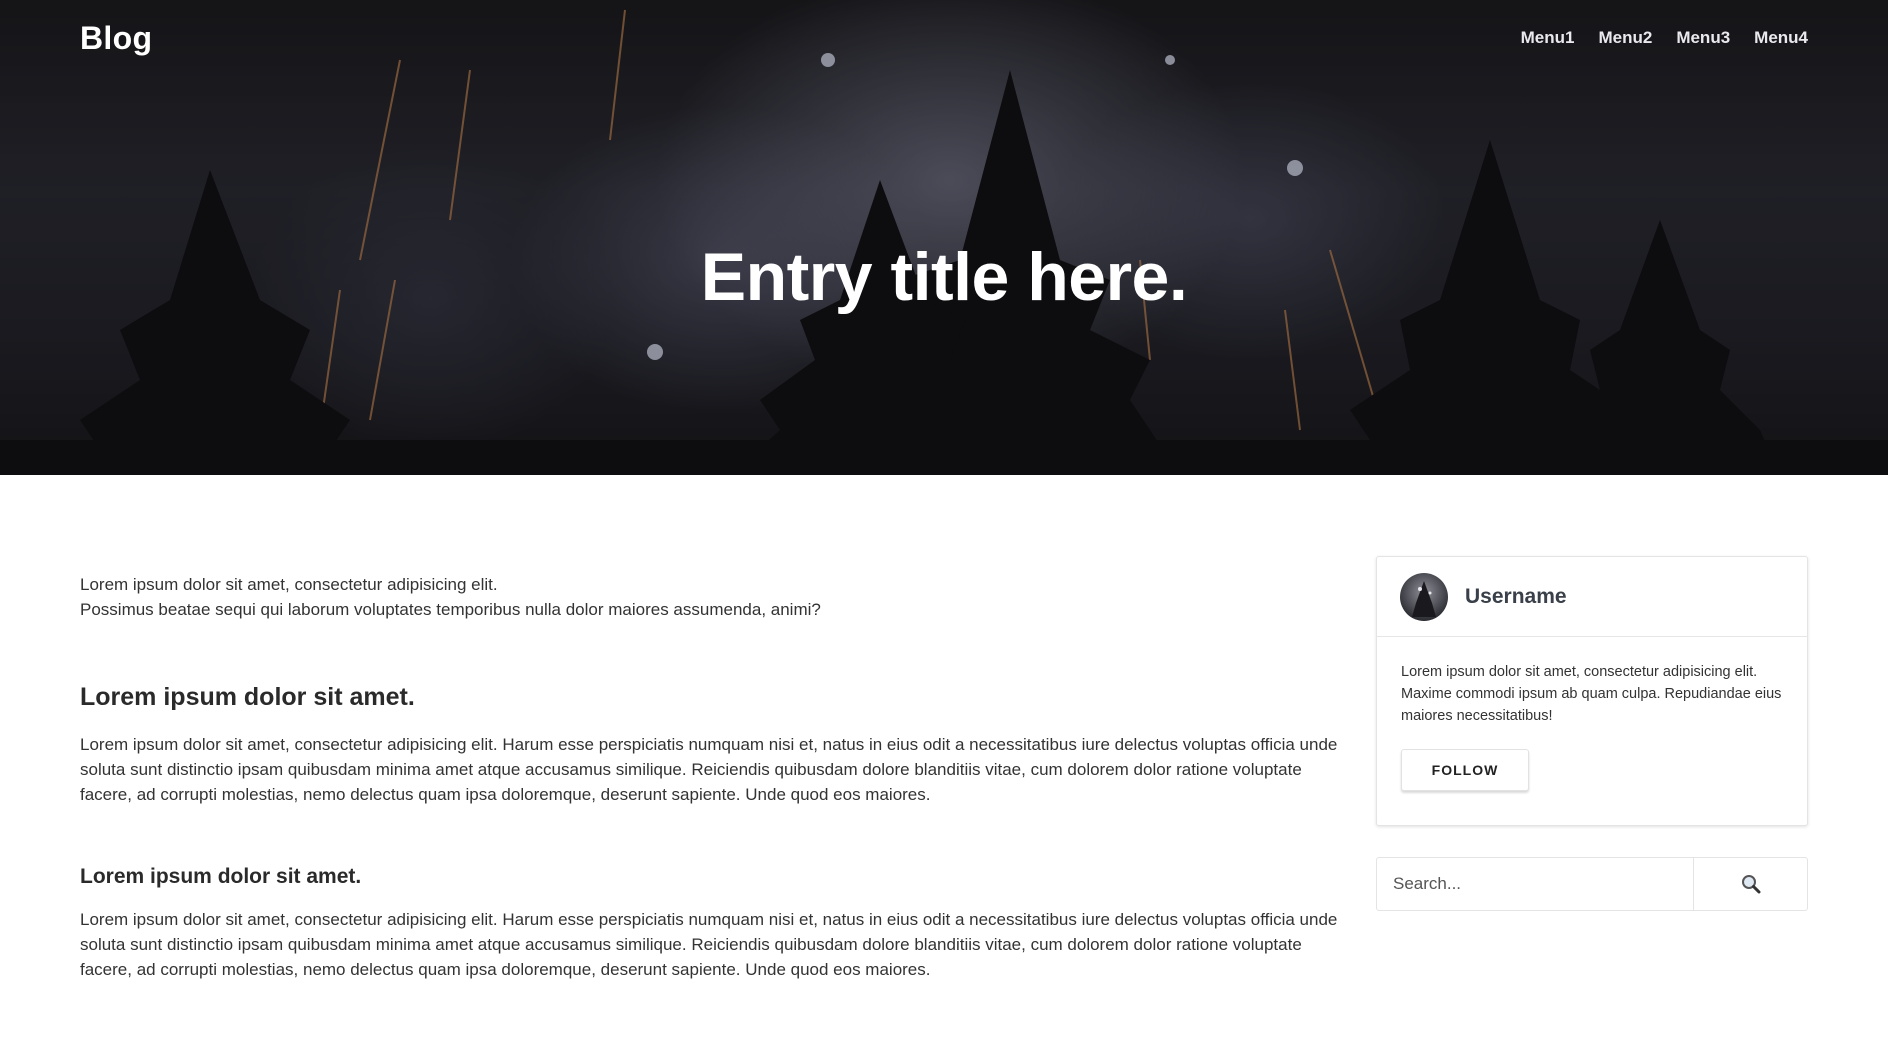 The width and height of the screenshot is (1888, 1037). What do you see at coordinates (1664, 38) in the screenshot?
I see `main-nav: Menu1 Menu2 Menu3 Menu4` at bounding box center [1664, 38].